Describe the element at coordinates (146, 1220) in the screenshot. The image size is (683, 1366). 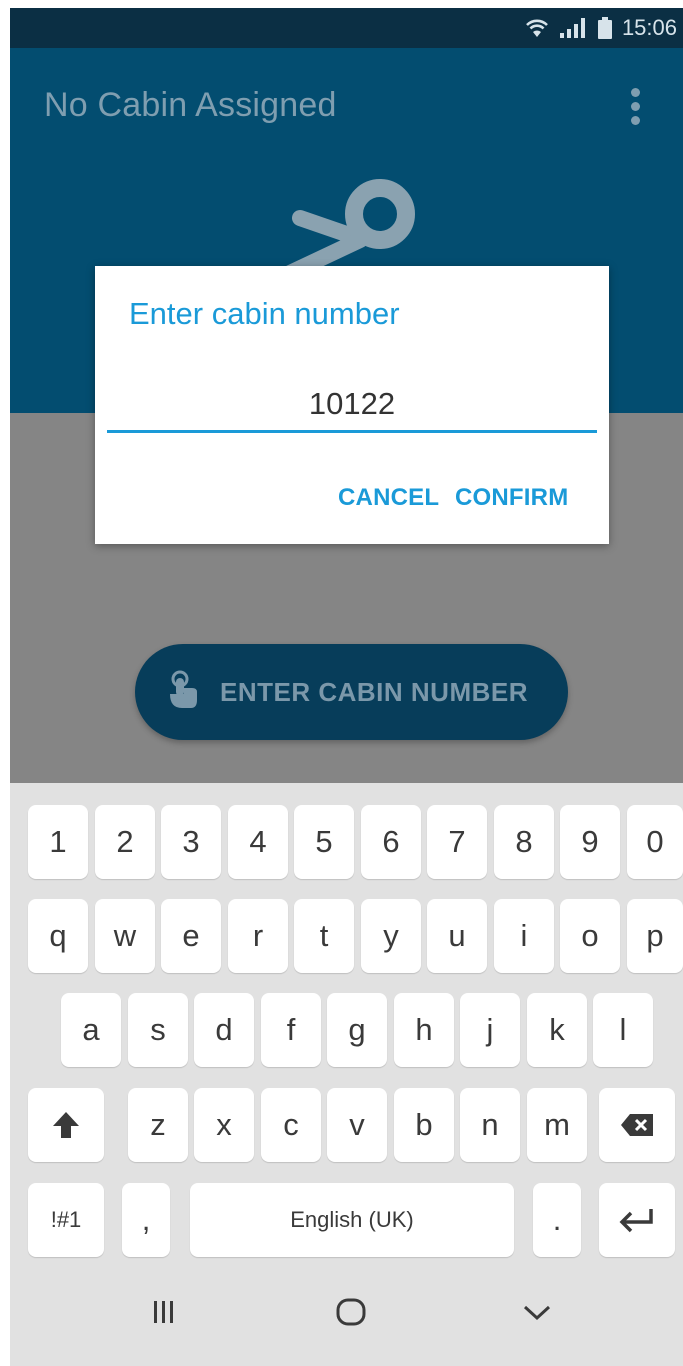
I see `comma-key: ,` at that location.